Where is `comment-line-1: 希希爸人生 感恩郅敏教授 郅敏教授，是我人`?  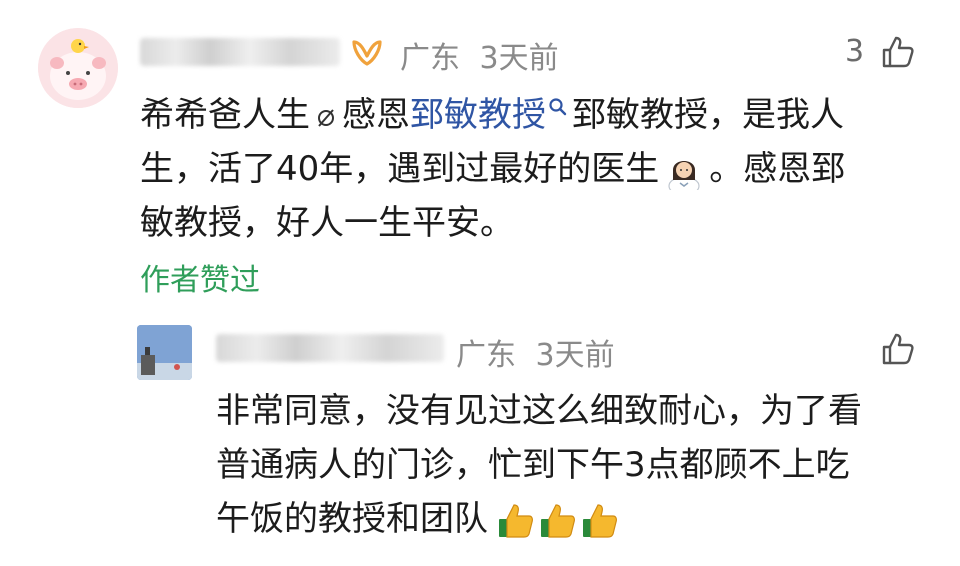 comment-line-1: 希希爸人生 感恩郅敏教授 郅敏教授，是我人 is located at coordinates (492, 115).